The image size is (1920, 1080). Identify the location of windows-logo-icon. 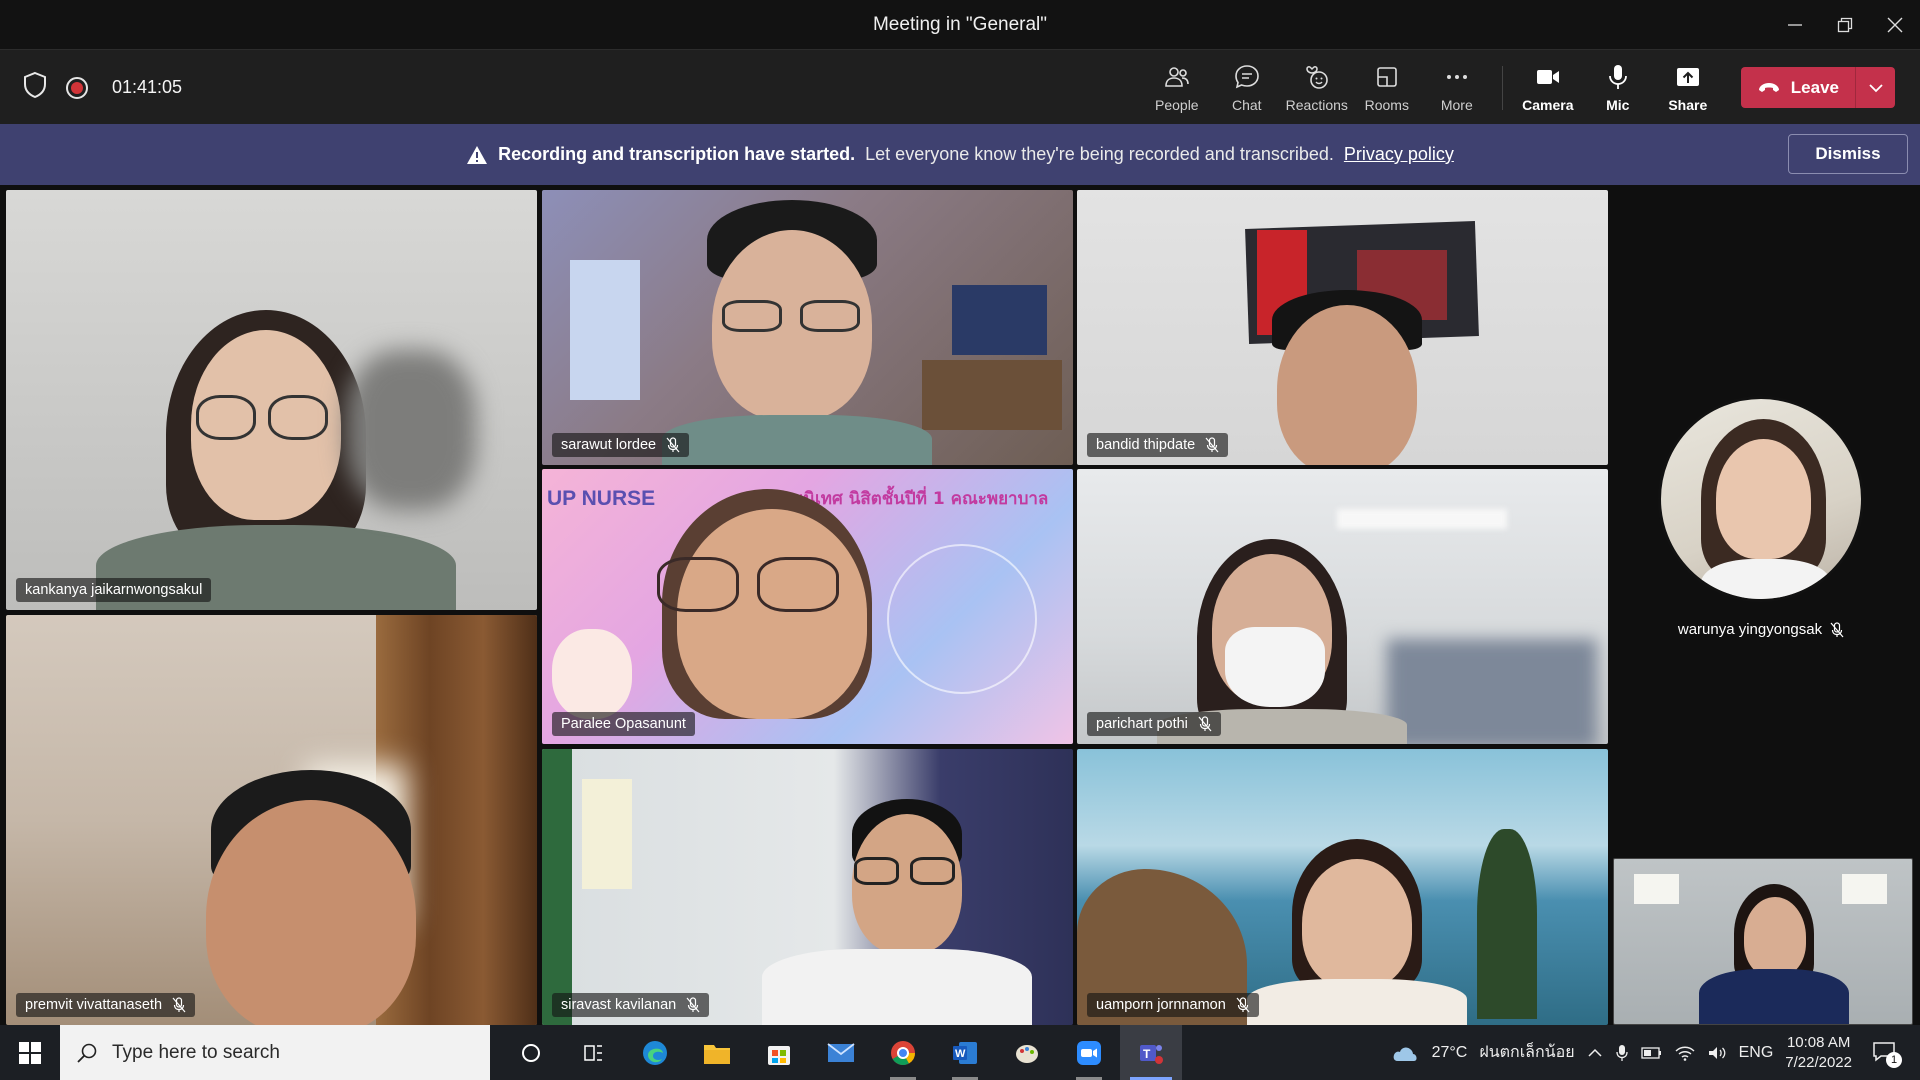
(30, 1052).